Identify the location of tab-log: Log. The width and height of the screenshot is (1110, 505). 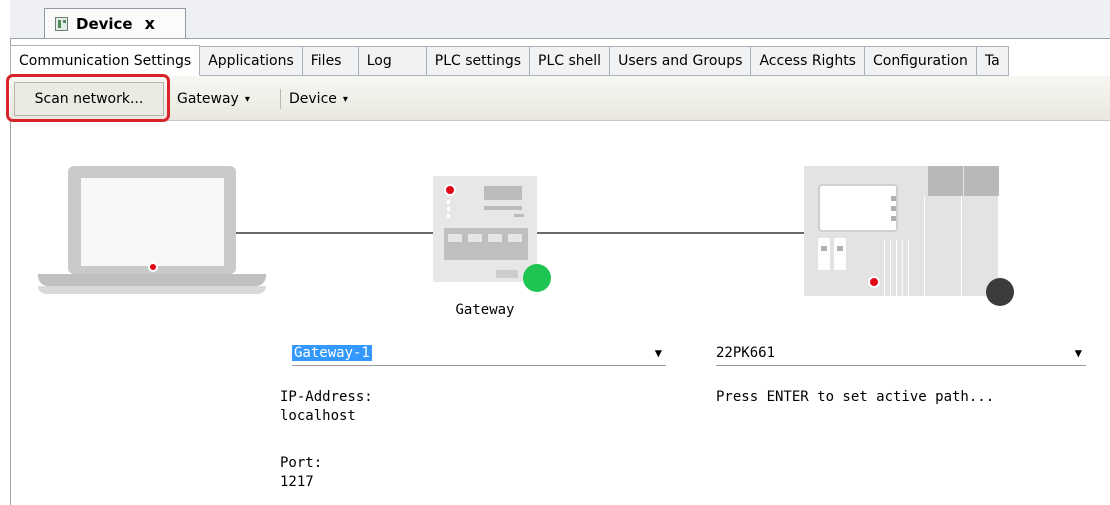
(392, 61).